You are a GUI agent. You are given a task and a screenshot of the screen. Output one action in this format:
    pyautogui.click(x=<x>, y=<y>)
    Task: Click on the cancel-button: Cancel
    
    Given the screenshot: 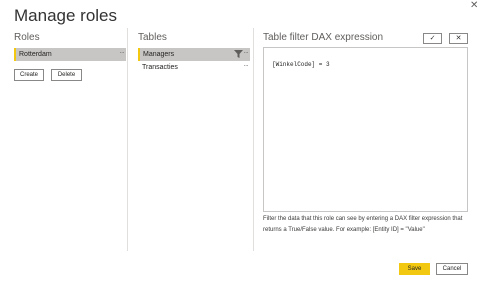 What is the action you would take?
    pyautogui.click(x=452, y=269)
    